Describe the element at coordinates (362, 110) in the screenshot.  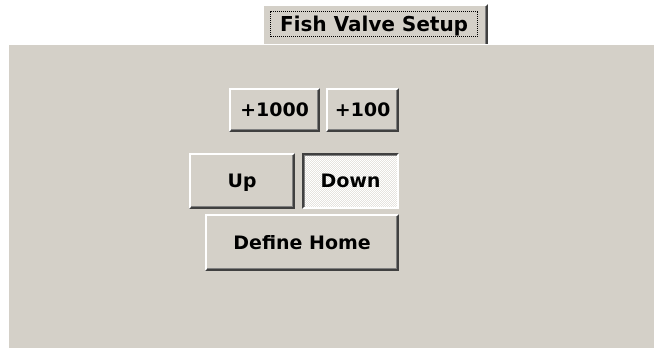
I see `plus-100-button: +100` at that location.